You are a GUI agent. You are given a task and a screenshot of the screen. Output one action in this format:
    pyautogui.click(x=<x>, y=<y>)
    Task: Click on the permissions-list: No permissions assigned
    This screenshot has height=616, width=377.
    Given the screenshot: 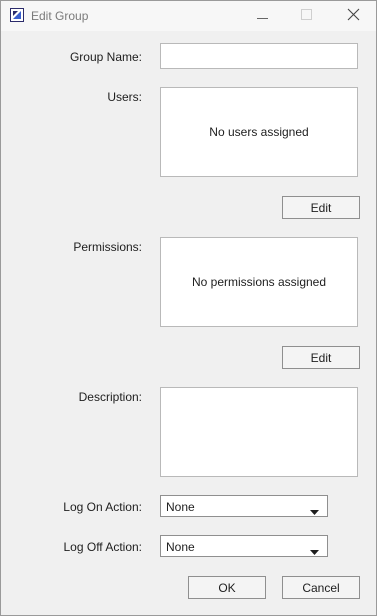 What is the action you would take?
    pyautogui.click(x=259, y=282)
    